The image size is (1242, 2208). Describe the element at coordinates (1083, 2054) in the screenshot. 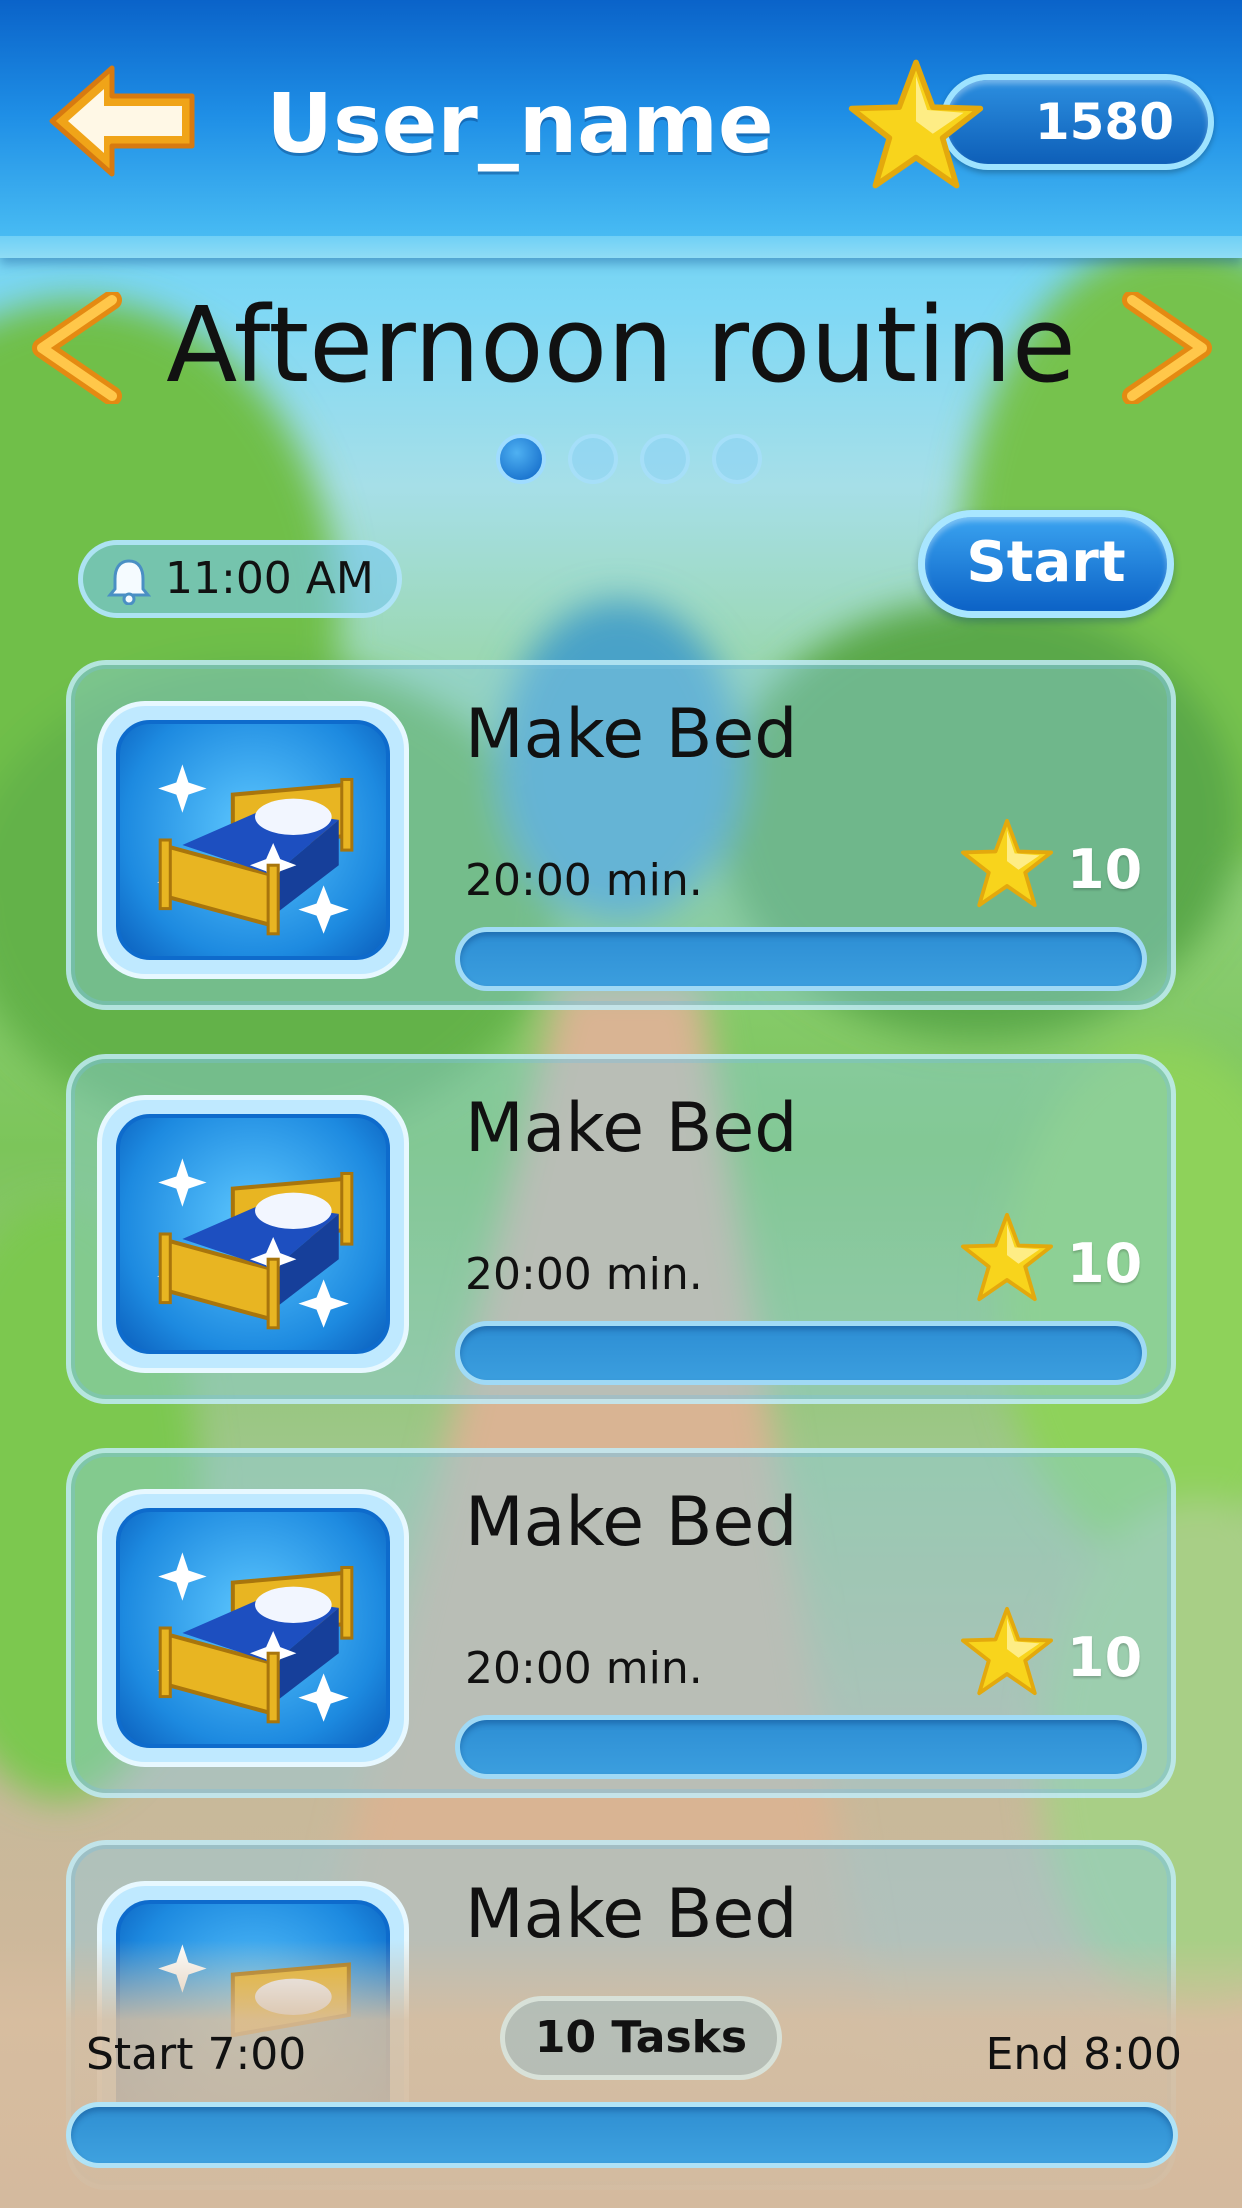

I see `routine-end-time: End 8:00` at that location.